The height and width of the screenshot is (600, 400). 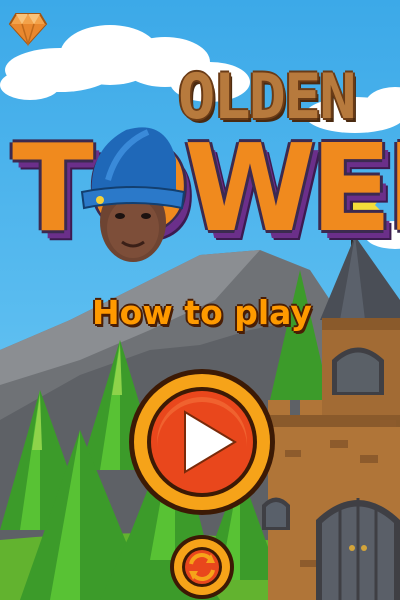 What do you see at coordinates (133, 194) in the screenshot?
I see `wizard-avatar` at bounding box center [133, 194].